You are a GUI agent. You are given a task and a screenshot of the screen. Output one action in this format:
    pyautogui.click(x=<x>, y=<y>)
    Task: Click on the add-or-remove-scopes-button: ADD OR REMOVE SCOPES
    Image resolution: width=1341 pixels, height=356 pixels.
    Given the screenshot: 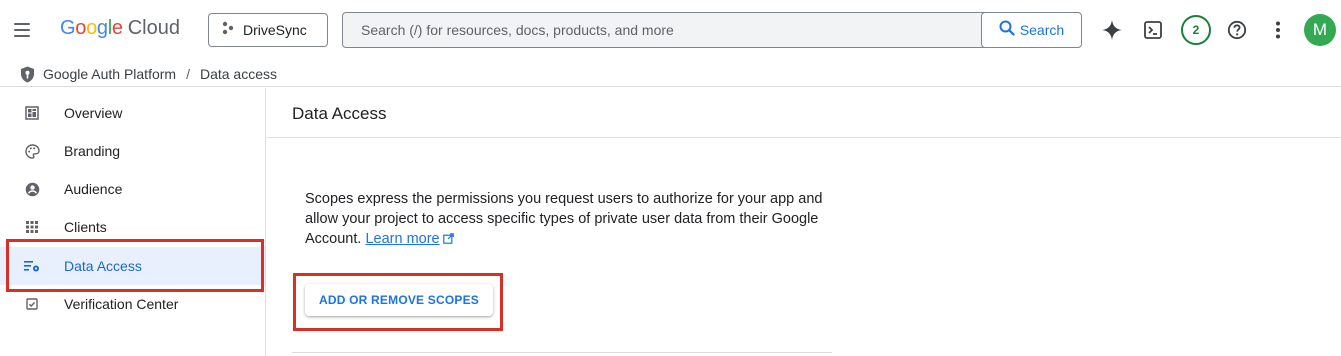 What is the action you would take?
    pyautogui.click(x=399, y=300)
    